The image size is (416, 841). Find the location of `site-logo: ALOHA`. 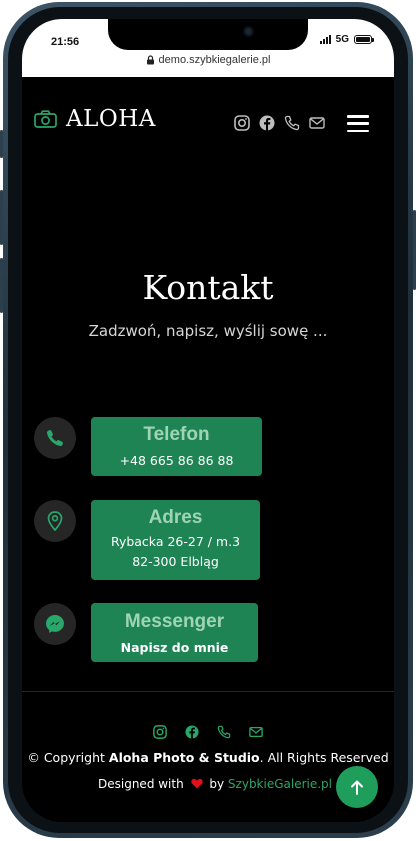

site-logo: ALOHA is located at coordinates (95, 119).